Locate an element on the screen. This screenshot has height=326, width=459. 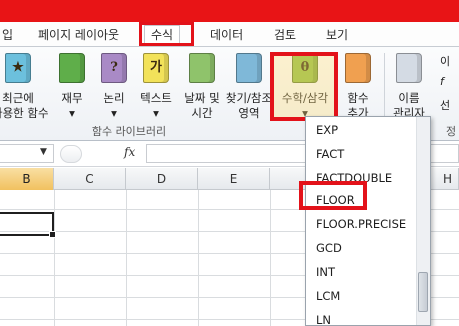
more-label: 함수 is located at coordinates (358, 98).